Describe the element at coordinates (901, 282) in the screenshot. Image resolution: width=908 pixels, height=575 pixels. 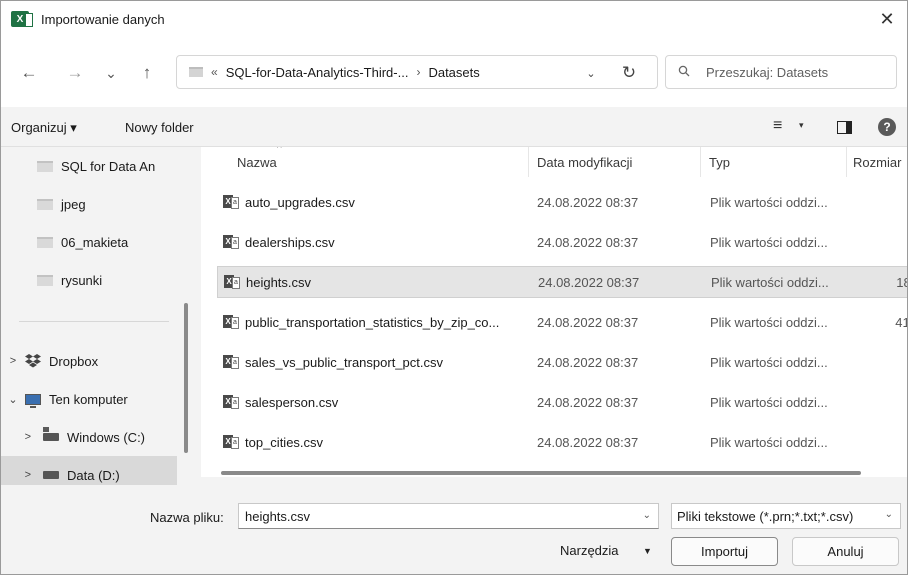
I see `file-size: 183` at that location.